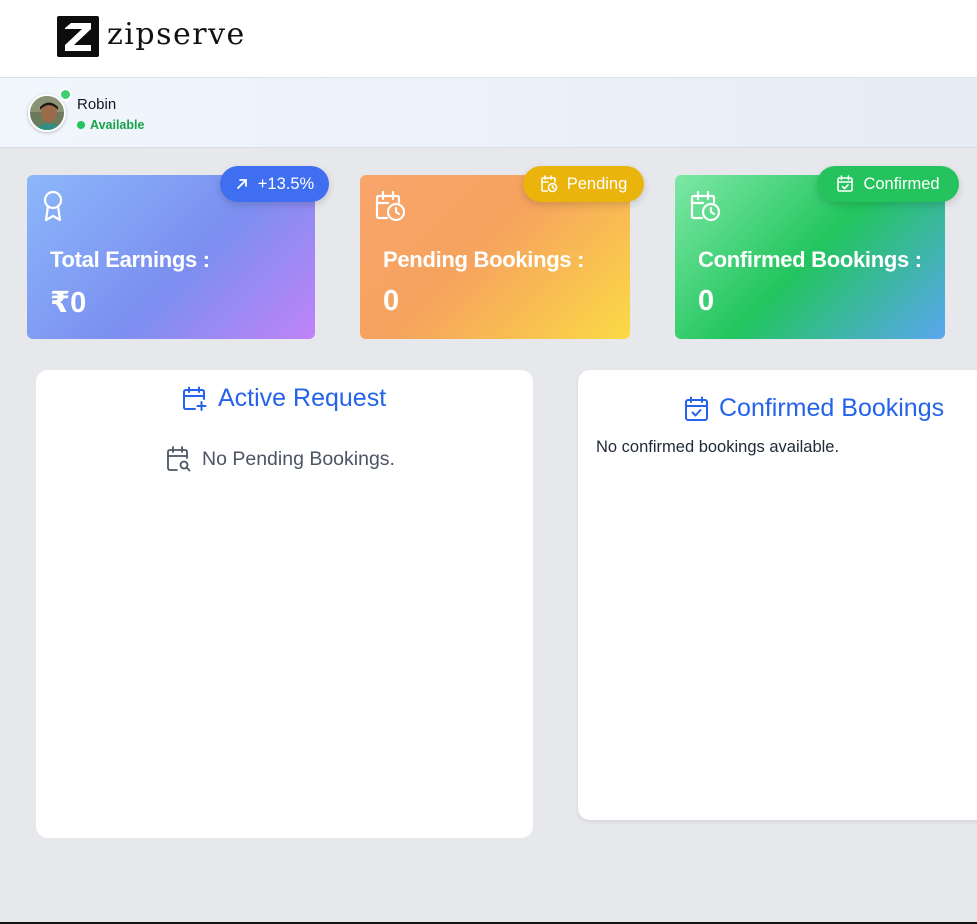 The height and width of the screenshot is (924, 977). I want to click on avatar-image, so click(47, 113).